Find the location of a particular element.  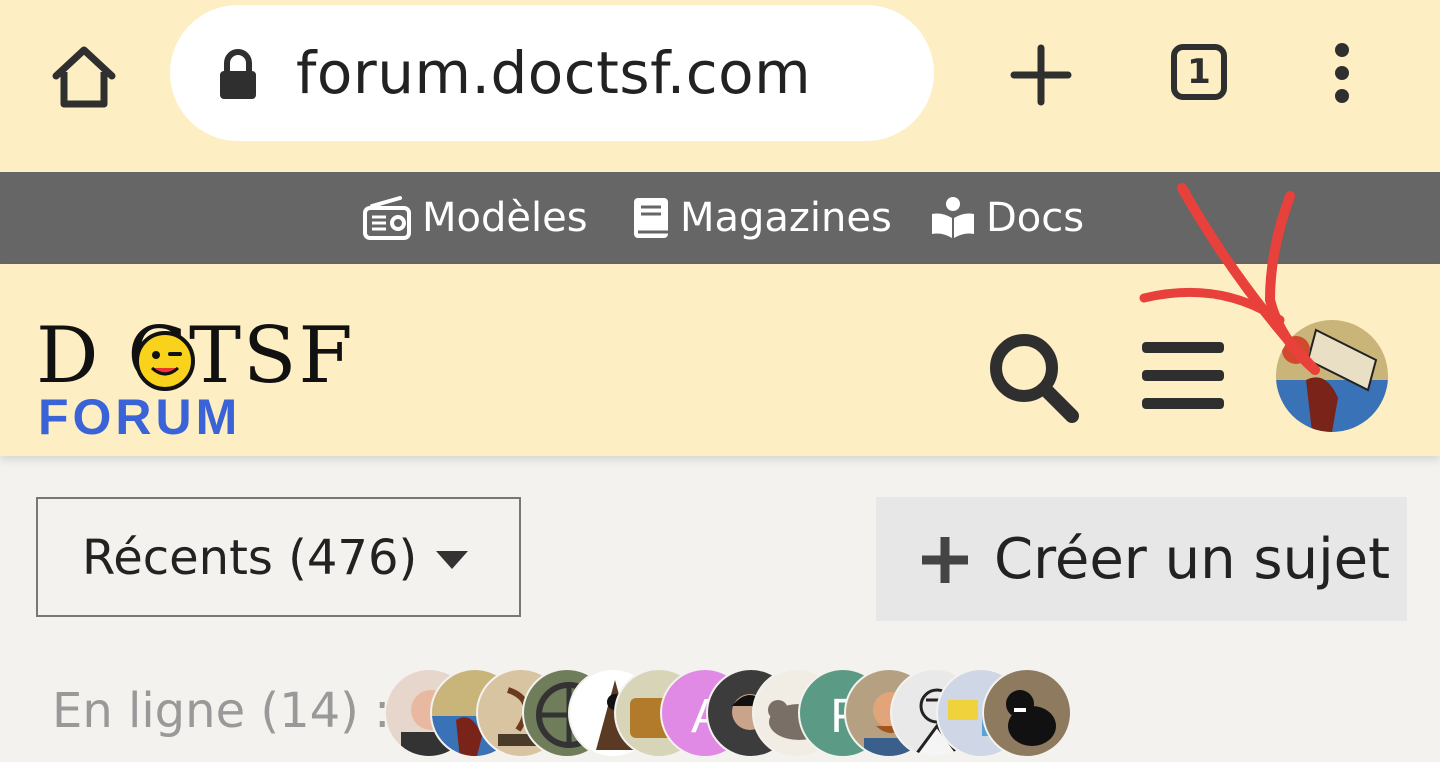

recent-dropdown-label: Récents (476) is located at coordinates (250, 558).